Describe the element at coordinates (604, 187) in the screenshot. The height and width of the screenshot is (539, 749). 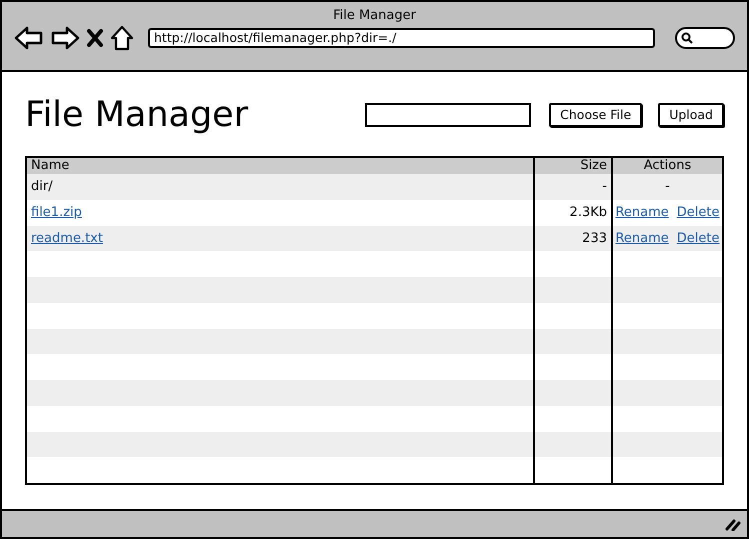
I see `file-size: -` at that location.